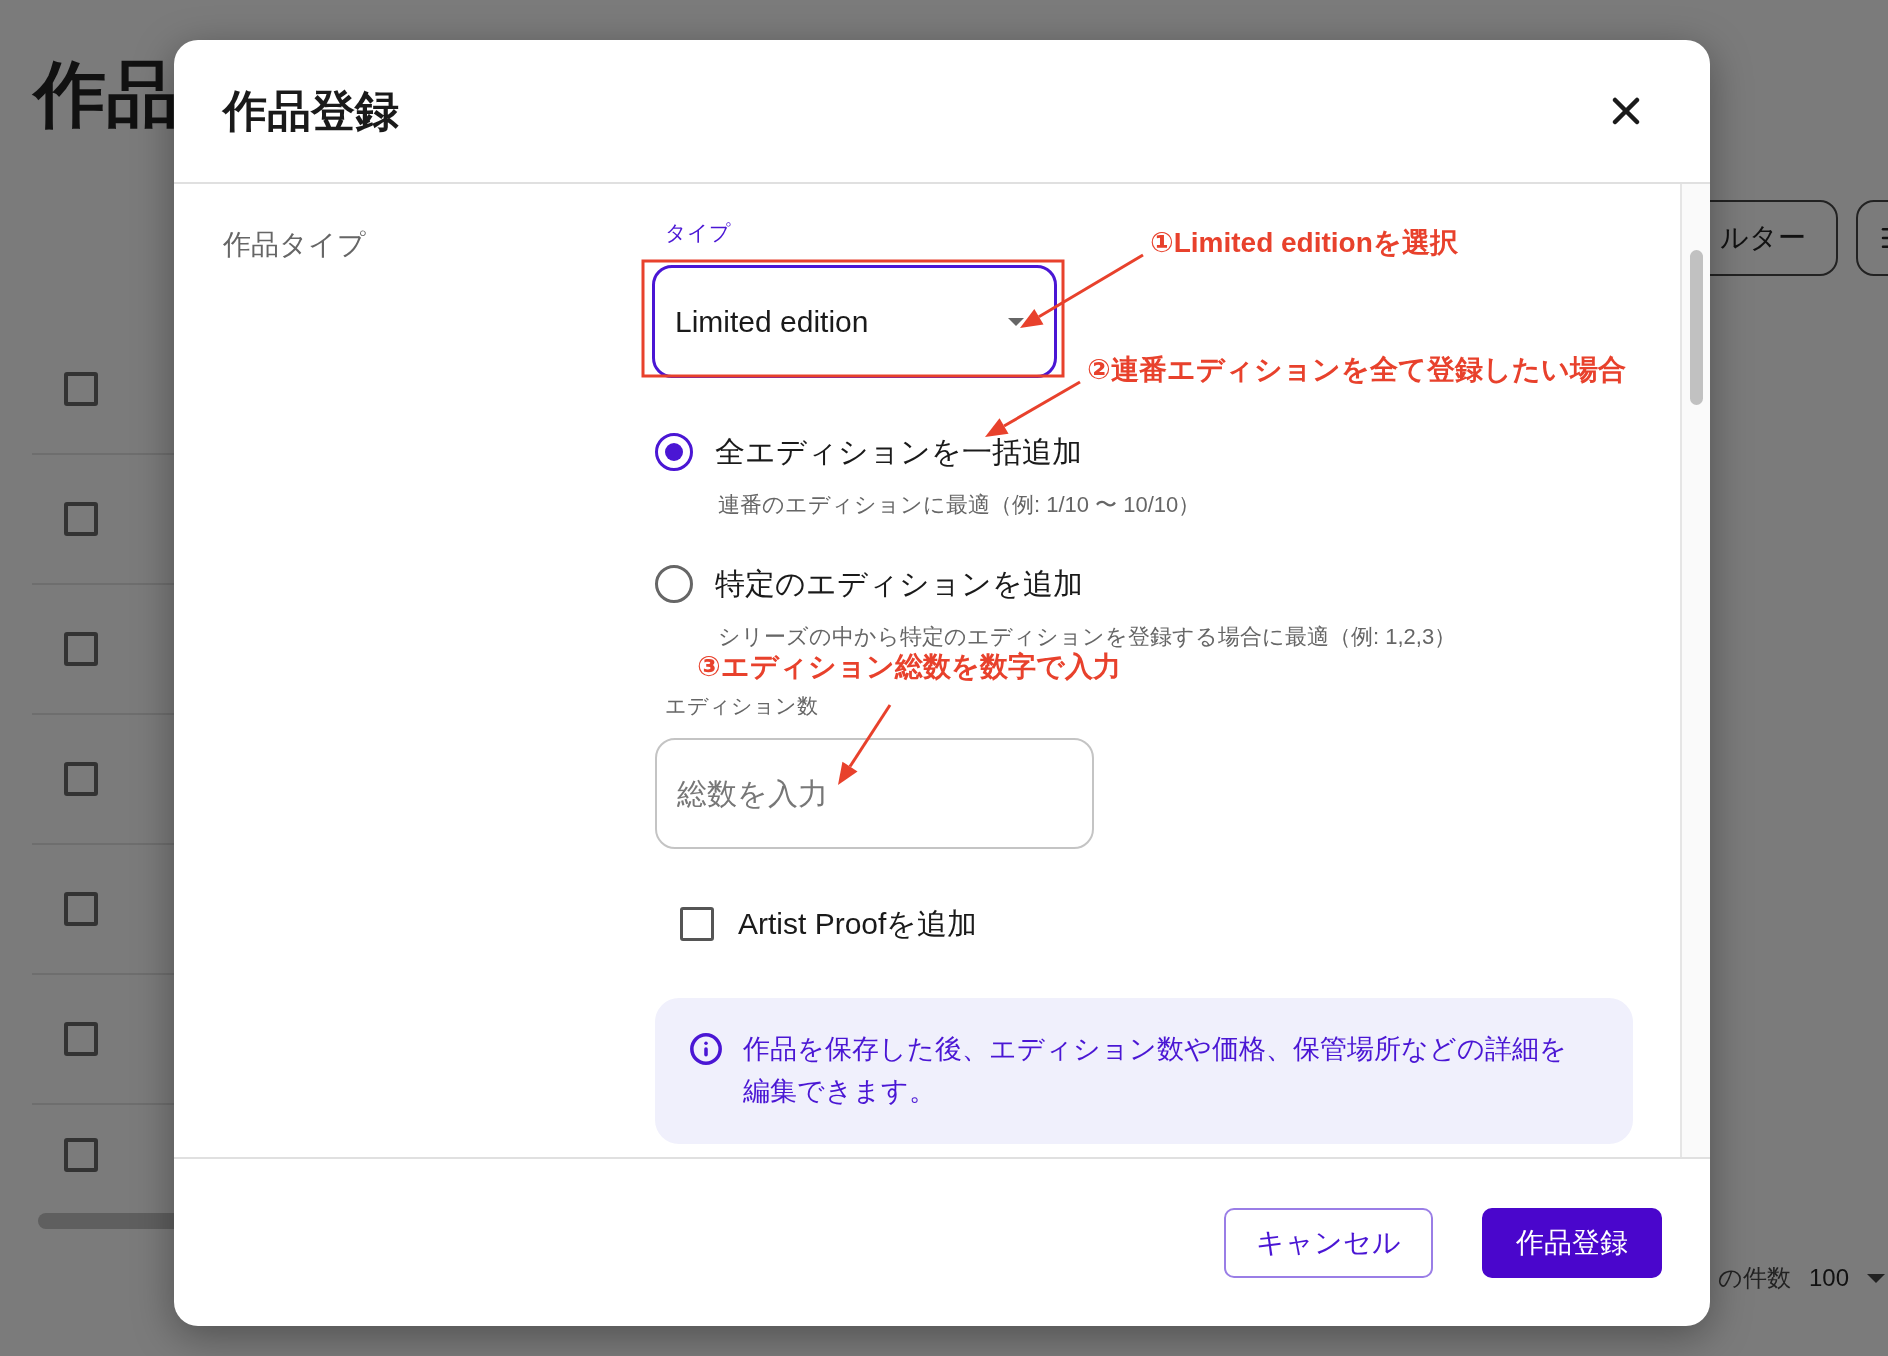 The image size is (1888, 1356). Describe the element at coordinates (1143, 452) in the screenshot. I see `radio-option: 全エディションを一括追加` at that location.